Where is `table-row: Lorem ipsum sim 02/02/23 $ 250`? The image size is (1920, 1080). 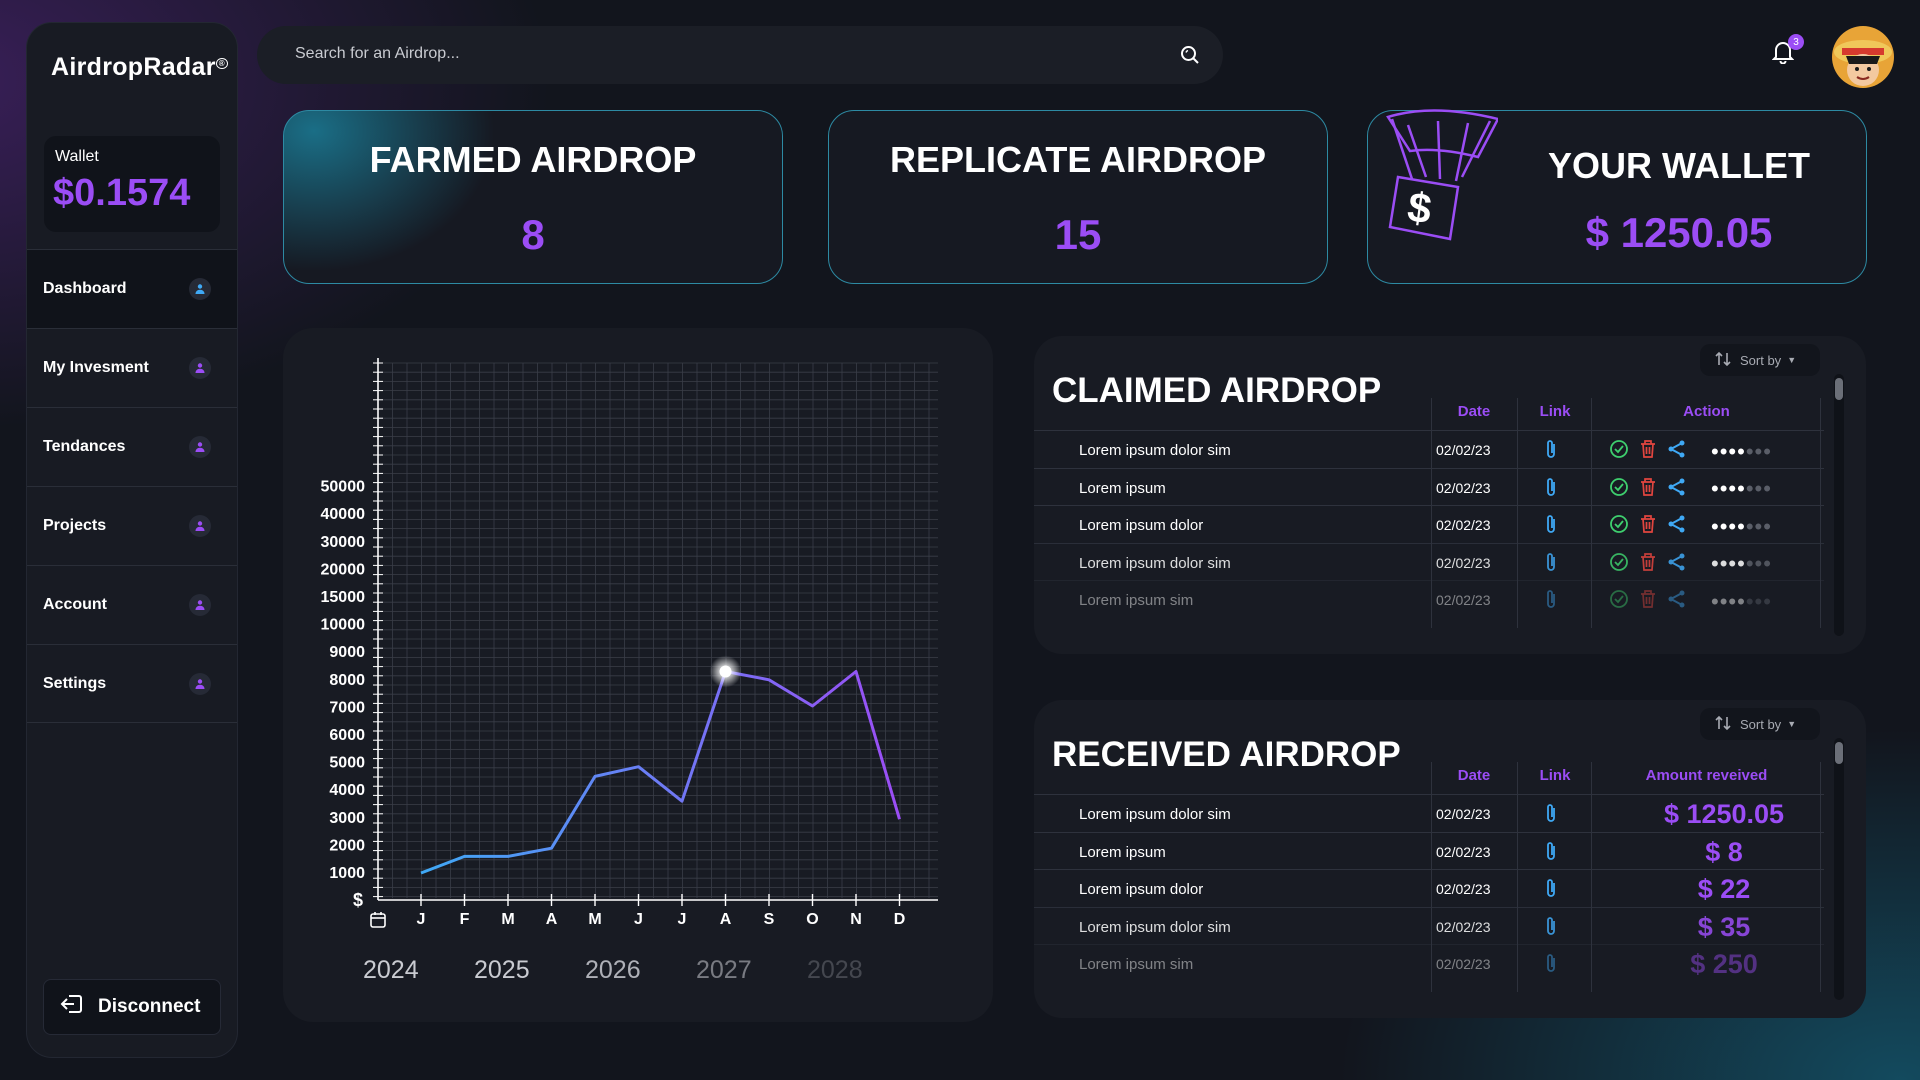
table-row: Lorem ipsum sim 02/02/23 $ 250 is located at coordinates (1429, 963).